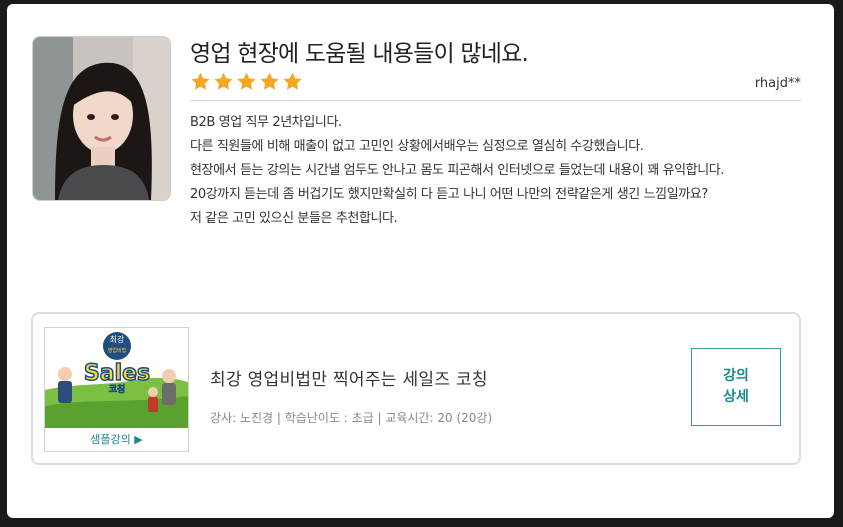 Image resolution: width=843 pixels, height=527 pixels. I want to click on reviewer-avatar, so click(101, 118).